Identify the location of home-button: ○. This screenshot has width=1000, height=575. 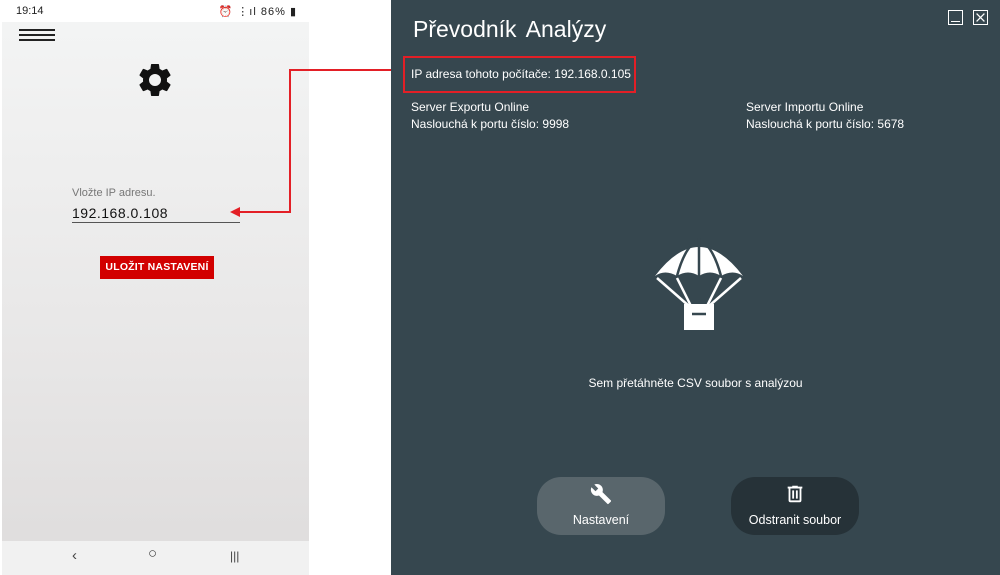
(152, 553).